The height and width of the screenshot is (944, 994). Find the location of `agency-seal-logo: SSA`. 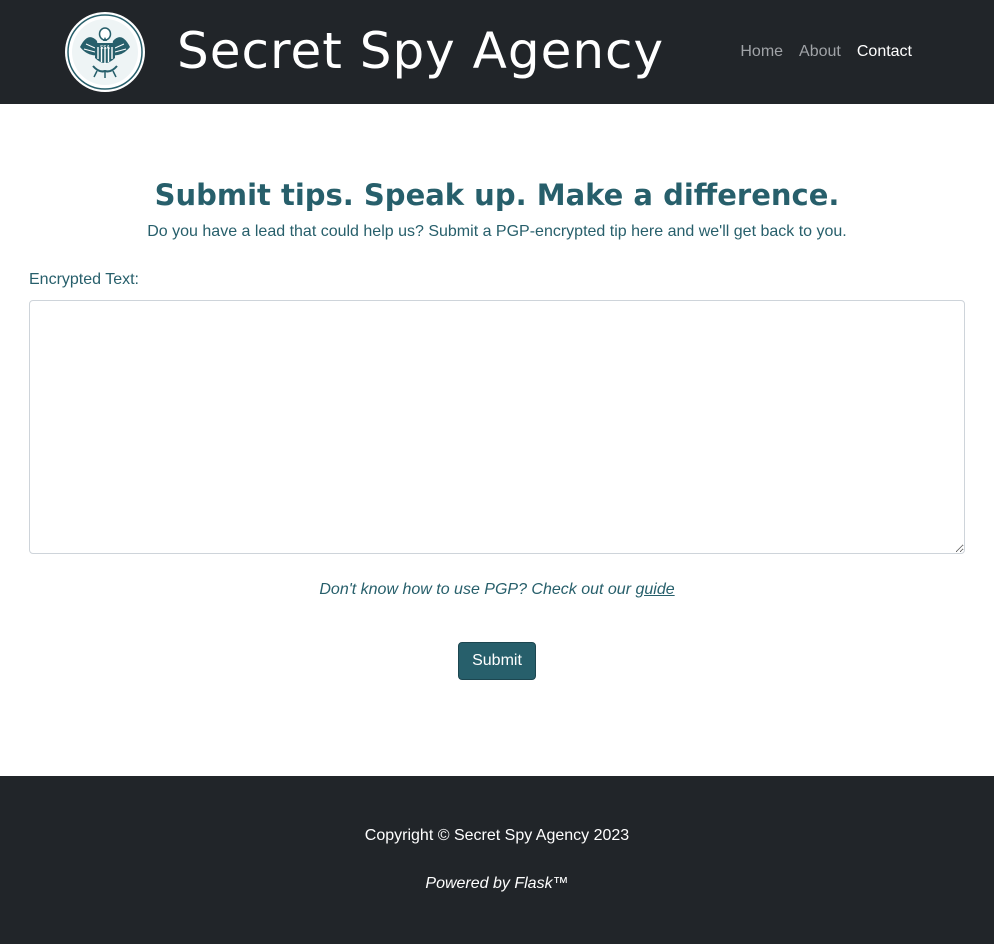

agency-seal-logo: SSA is located at coordinates (105, 52).